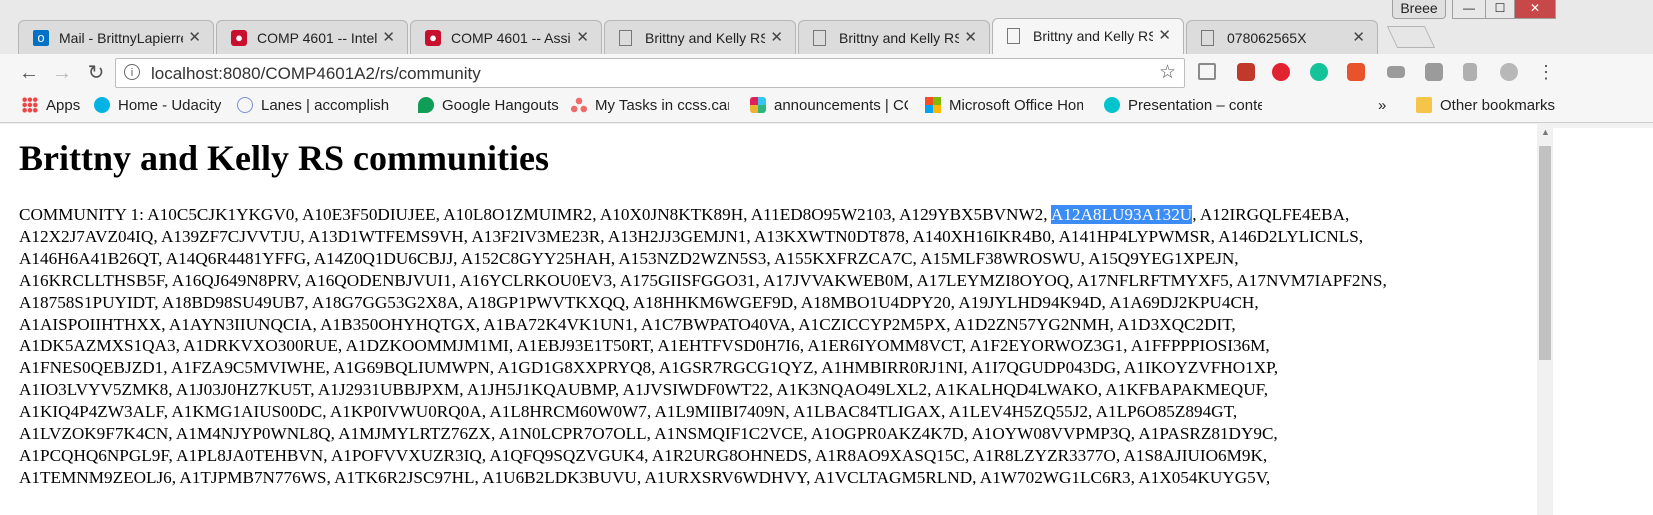  I want to click on bookmark-label: Lanes | accomplish your, so click(327, 105).